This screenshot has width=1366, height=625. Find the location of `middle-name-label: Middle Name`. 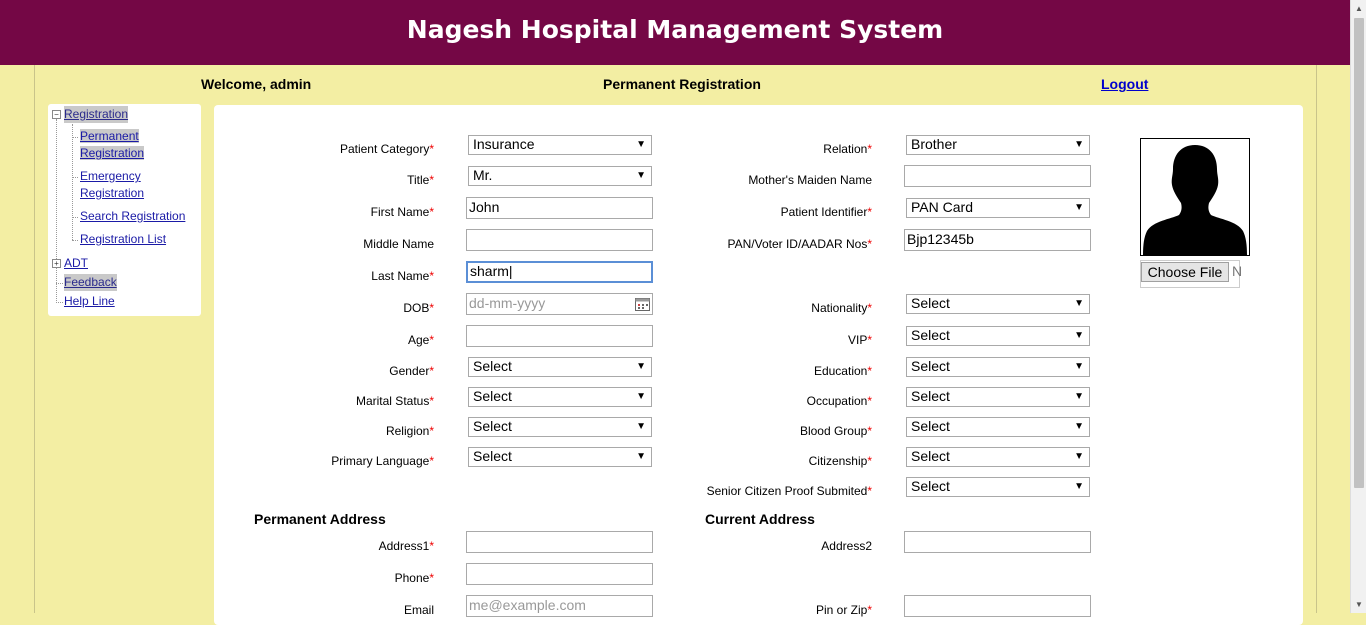

middle-name-label: Middle Name is located at coordinates (398, 244).